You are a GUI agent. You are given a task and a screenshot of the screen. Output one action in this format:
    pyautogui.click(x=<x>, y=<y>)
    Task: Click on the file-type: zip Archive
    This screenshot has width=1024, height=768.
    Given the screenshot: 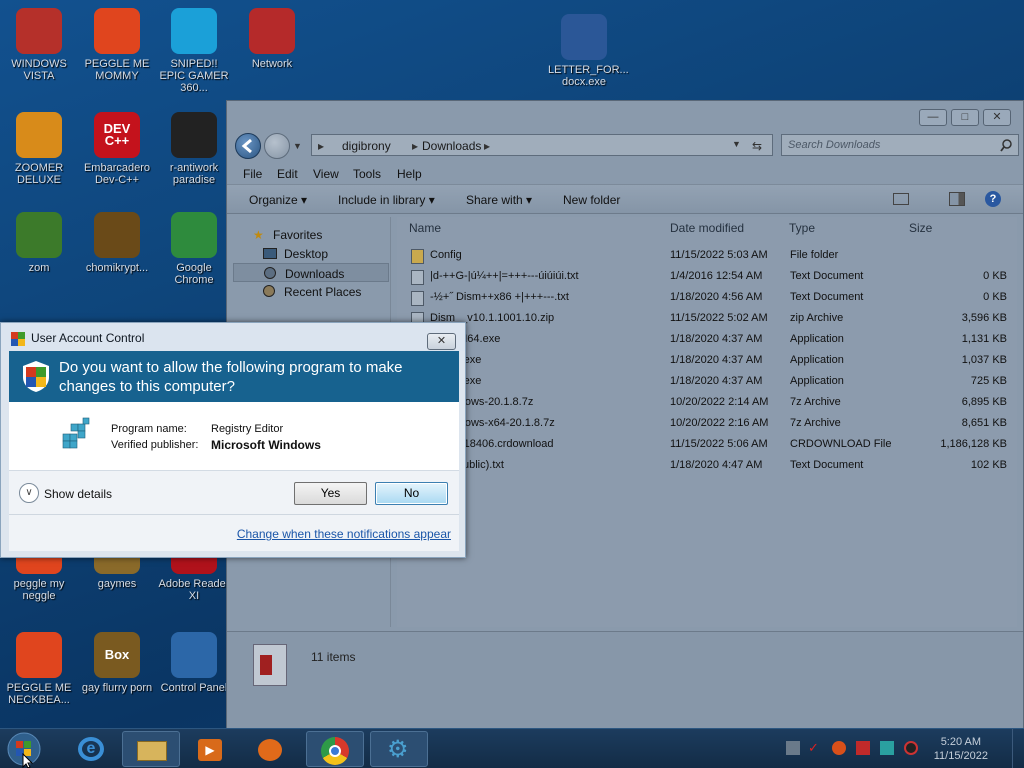 What is the action you would take?
    pyautogui.click(x=817, y=318)
    